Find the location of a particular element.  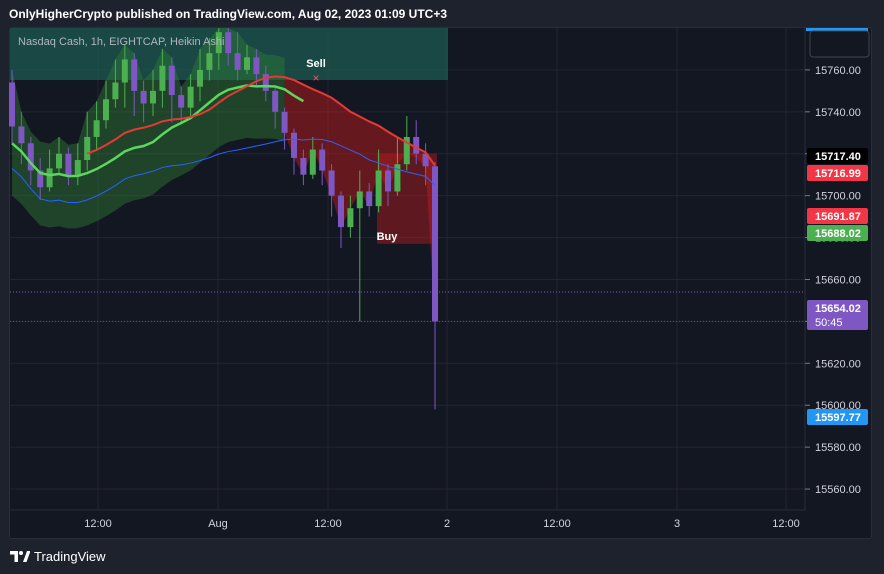

sell-marker-icon: × is located at coordinates (315, 78).